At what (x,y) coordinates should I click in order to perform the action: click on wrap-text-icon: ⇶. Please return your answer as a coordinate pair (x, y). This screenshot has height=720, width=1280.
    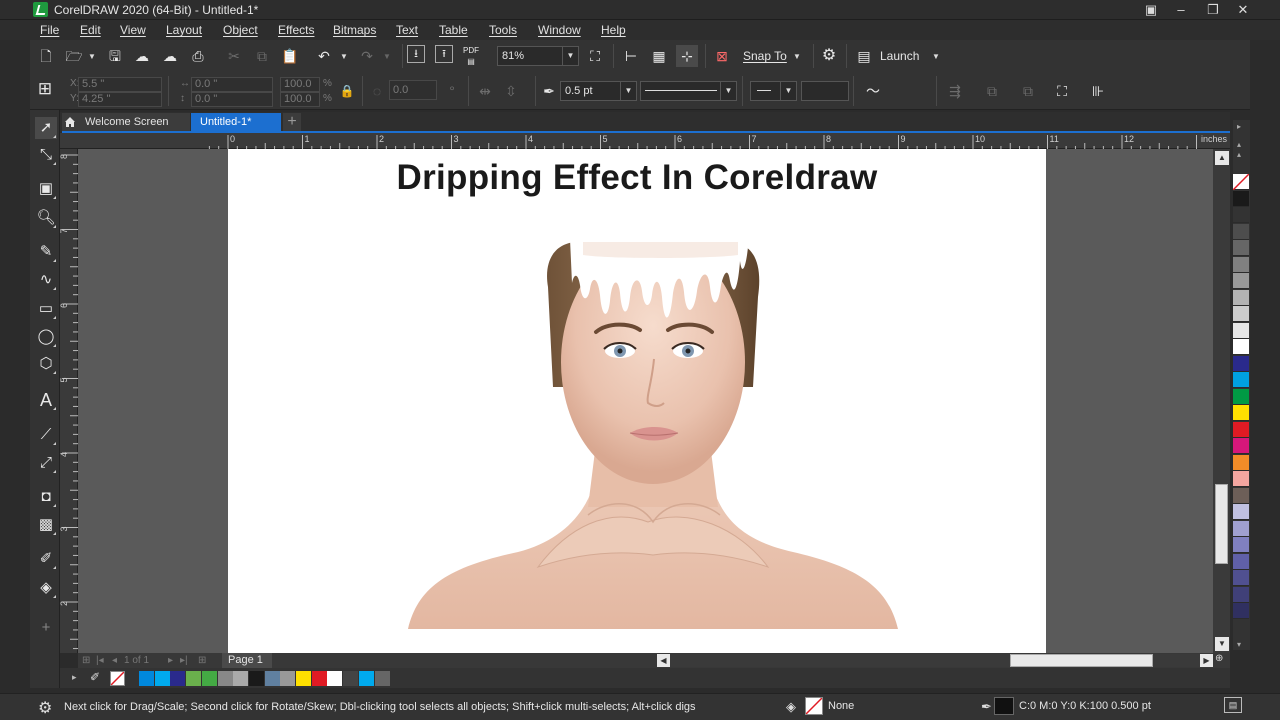
    Looking at the image, I should click on (955, 91).